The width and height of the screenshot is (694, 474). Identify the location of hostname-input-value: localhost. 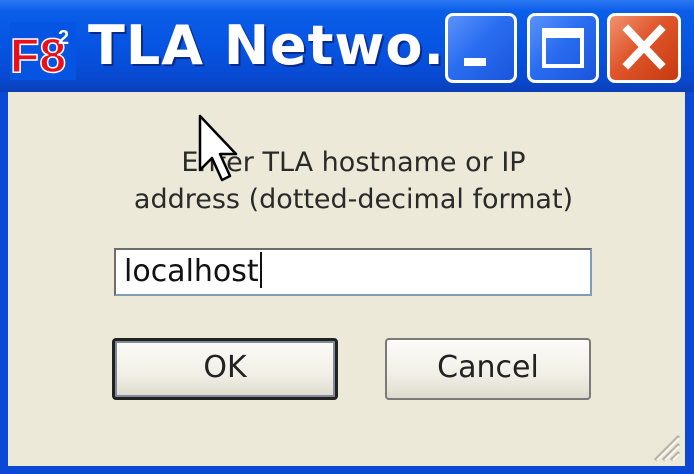
(191, 271).